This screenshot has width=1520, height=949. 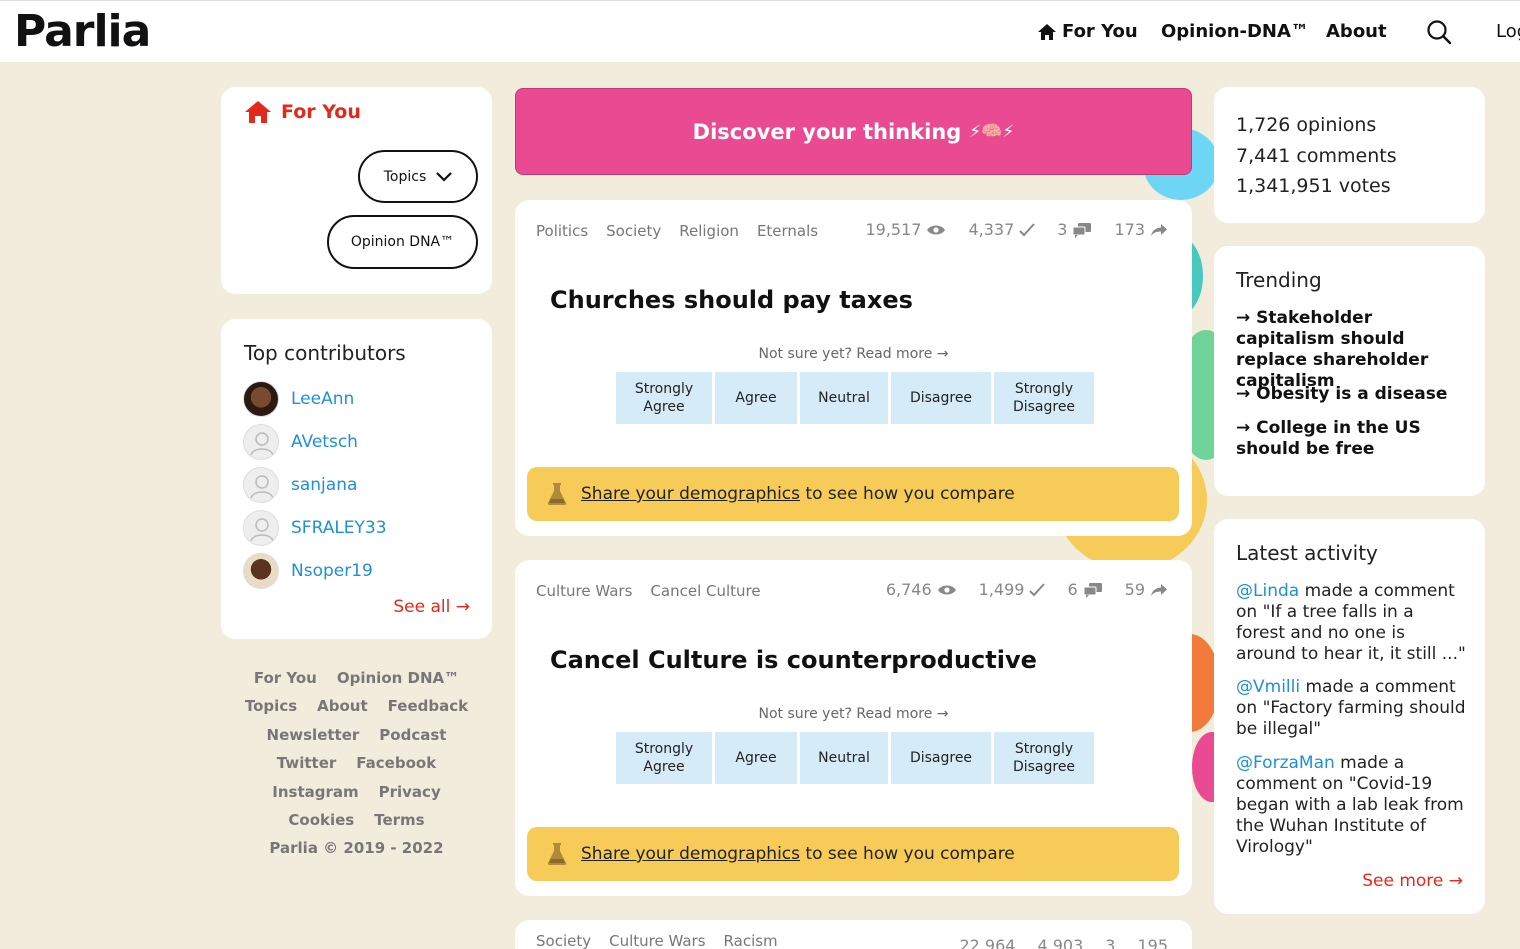 What do you see at coordinates (315, 528) in the screenshot?
I see `contributor-item: SFRALEY33` at bounding box center [315, 528].